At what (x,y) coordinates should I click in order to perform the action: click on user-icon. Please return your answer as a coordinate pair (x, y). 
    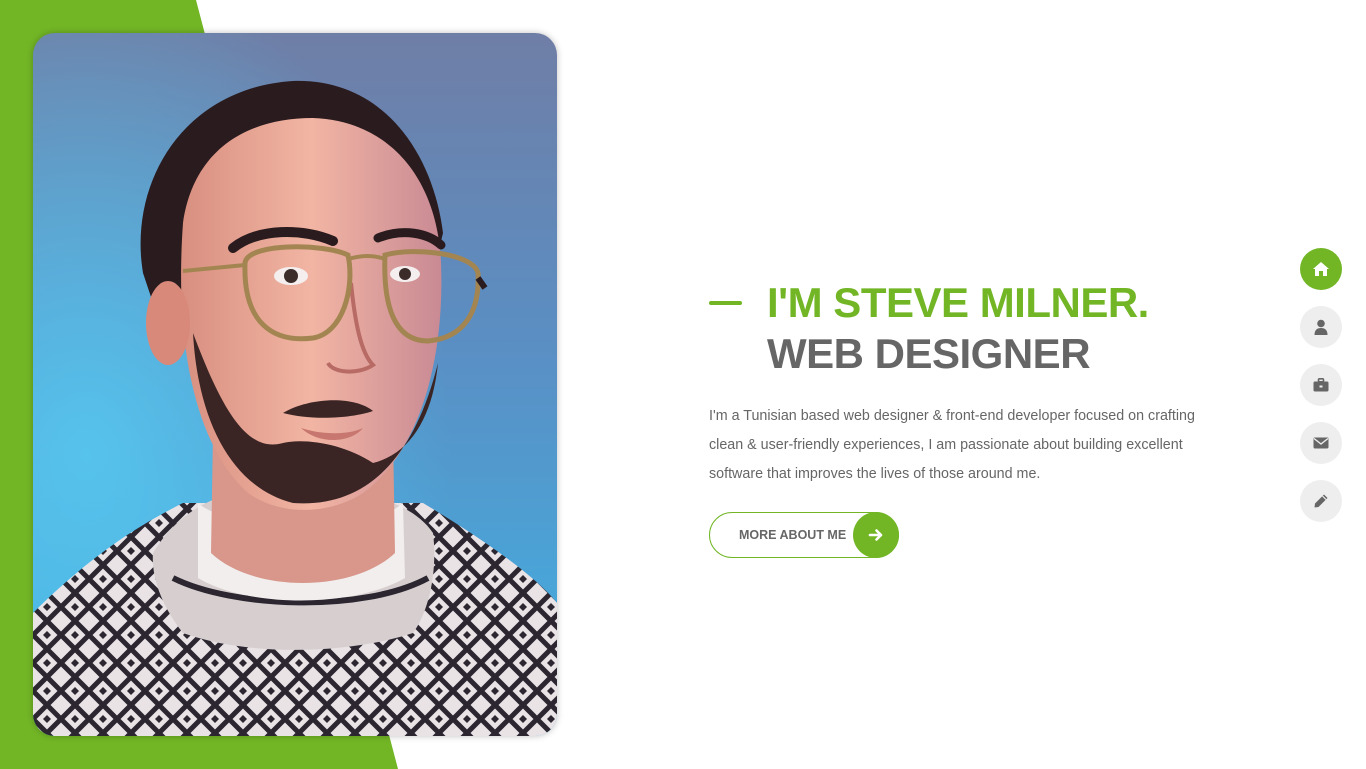
    Looking at the image, I should click on (1321, 327).